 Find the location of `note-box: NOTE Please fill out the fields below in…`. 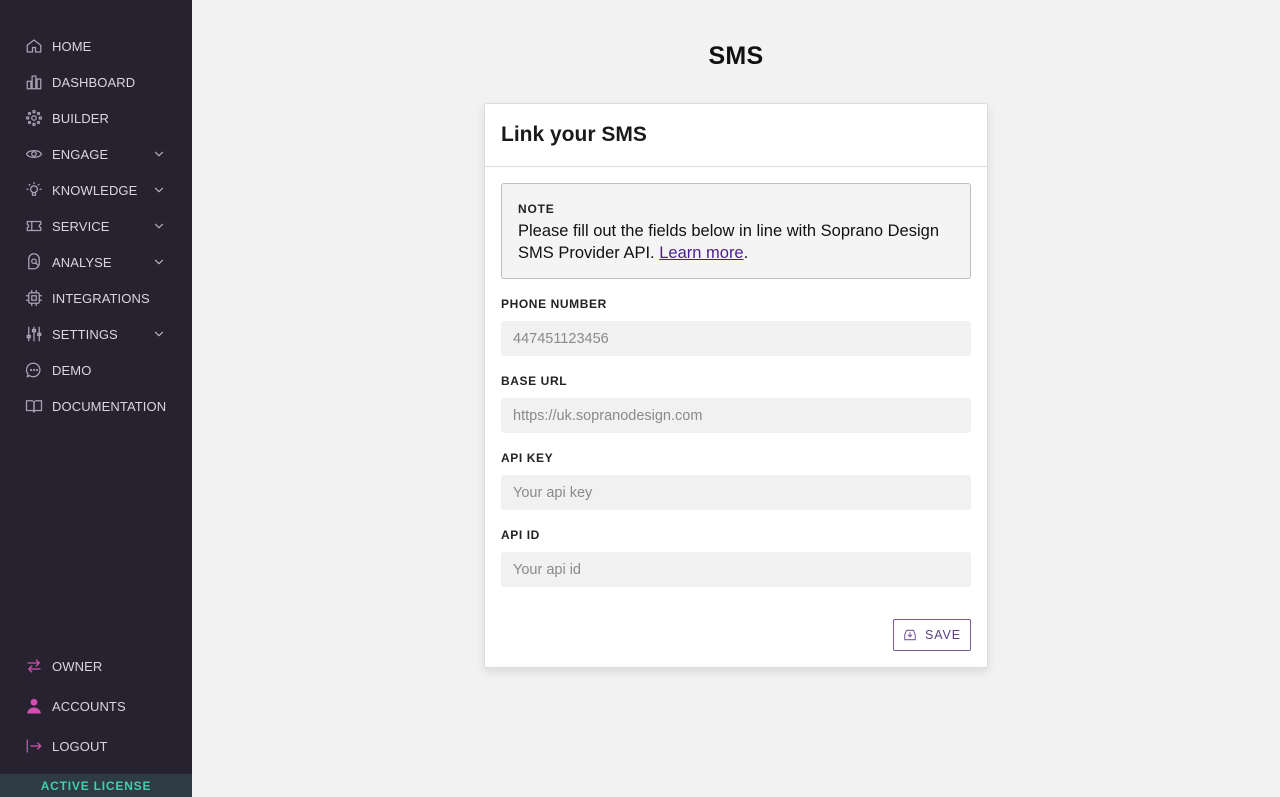

note-box: NOTE Please fill out the fields below in… is located at coordinates (736, 231).